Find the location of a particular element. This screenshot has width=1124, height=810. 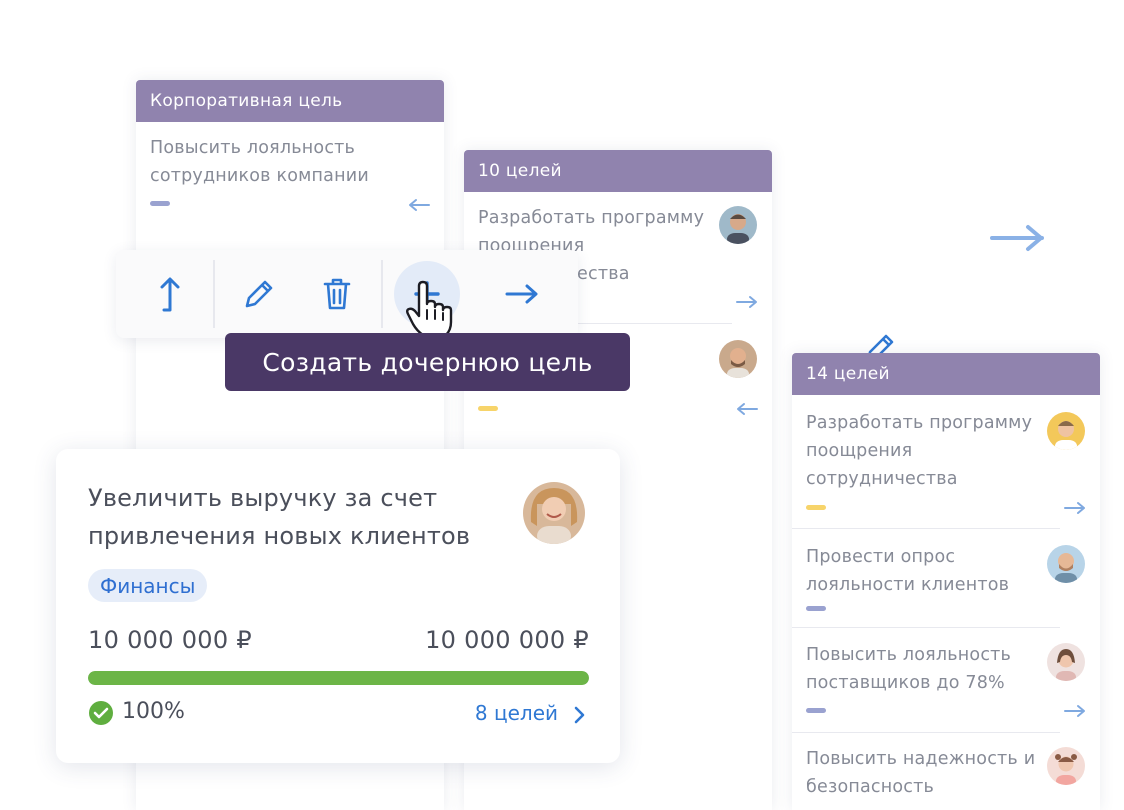

column-header: 14 целей is located at coordinates (946, 374).